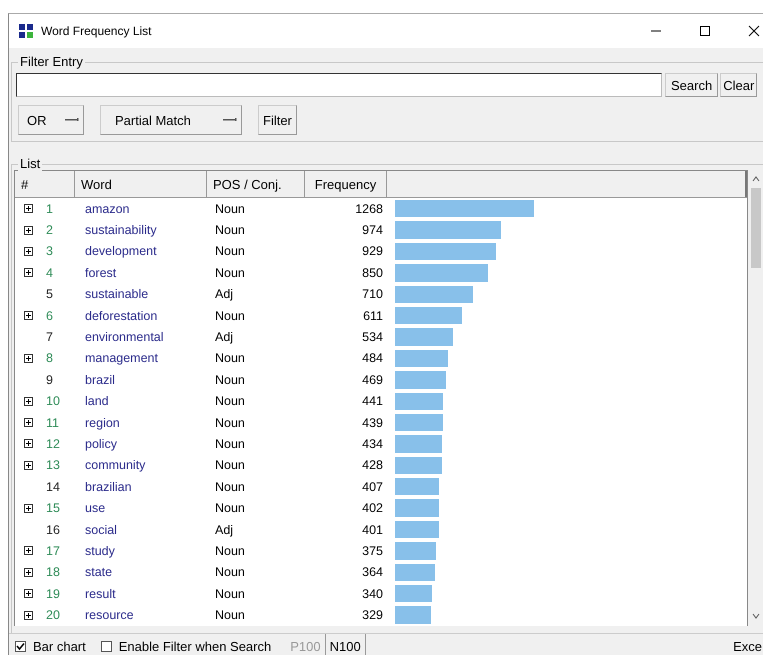 The height and width of the screenshot is (655, 763). Describe the element at coordinates (115, 465) in the screenshot. I see `word-cell-text: community` at that location.